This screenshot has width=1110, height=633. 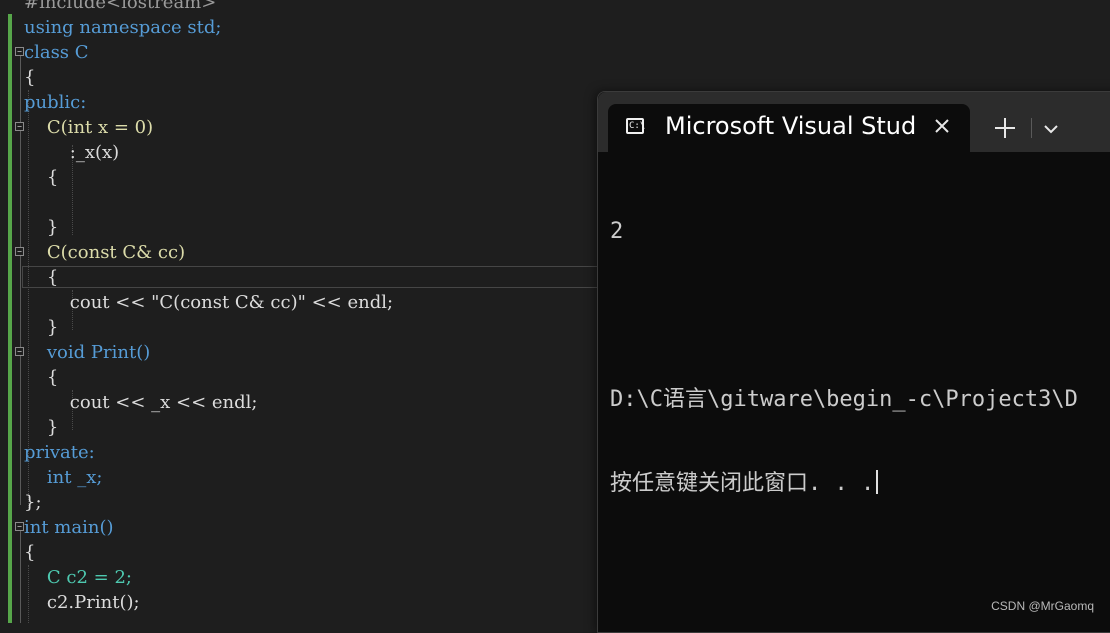 I want to click on fold-outline-print, so click(x=20, y=395).